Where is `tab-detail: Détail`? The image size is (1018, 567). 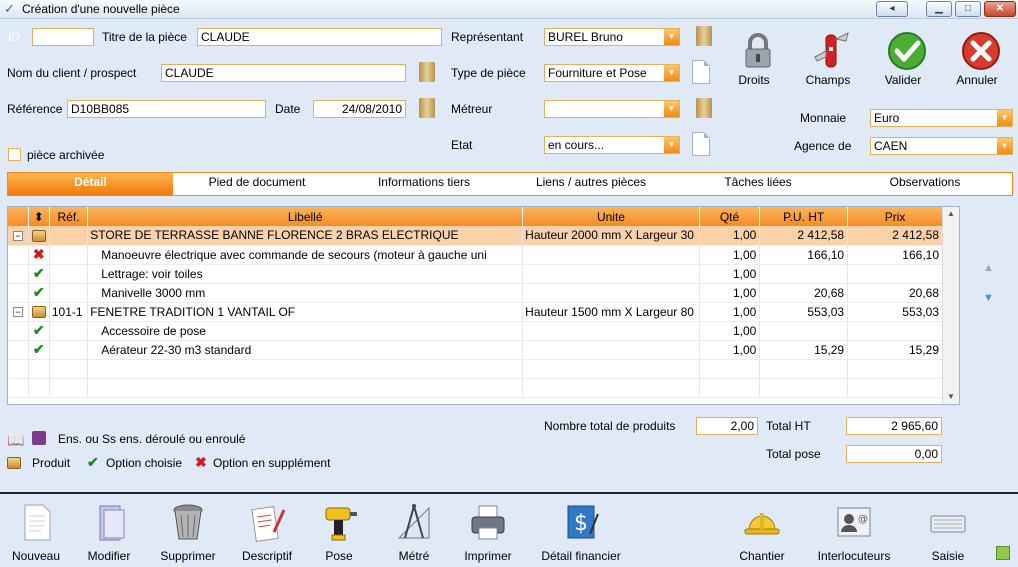
tab-detail: Détail is located at coordinates (90, 184).